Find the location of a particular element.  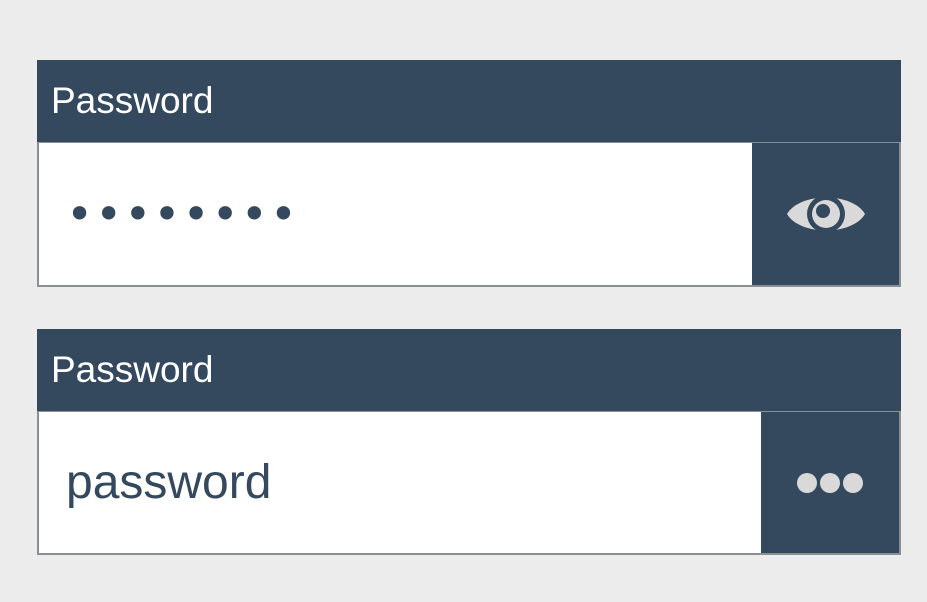

eye-icon is located at coordinates (826, 214).